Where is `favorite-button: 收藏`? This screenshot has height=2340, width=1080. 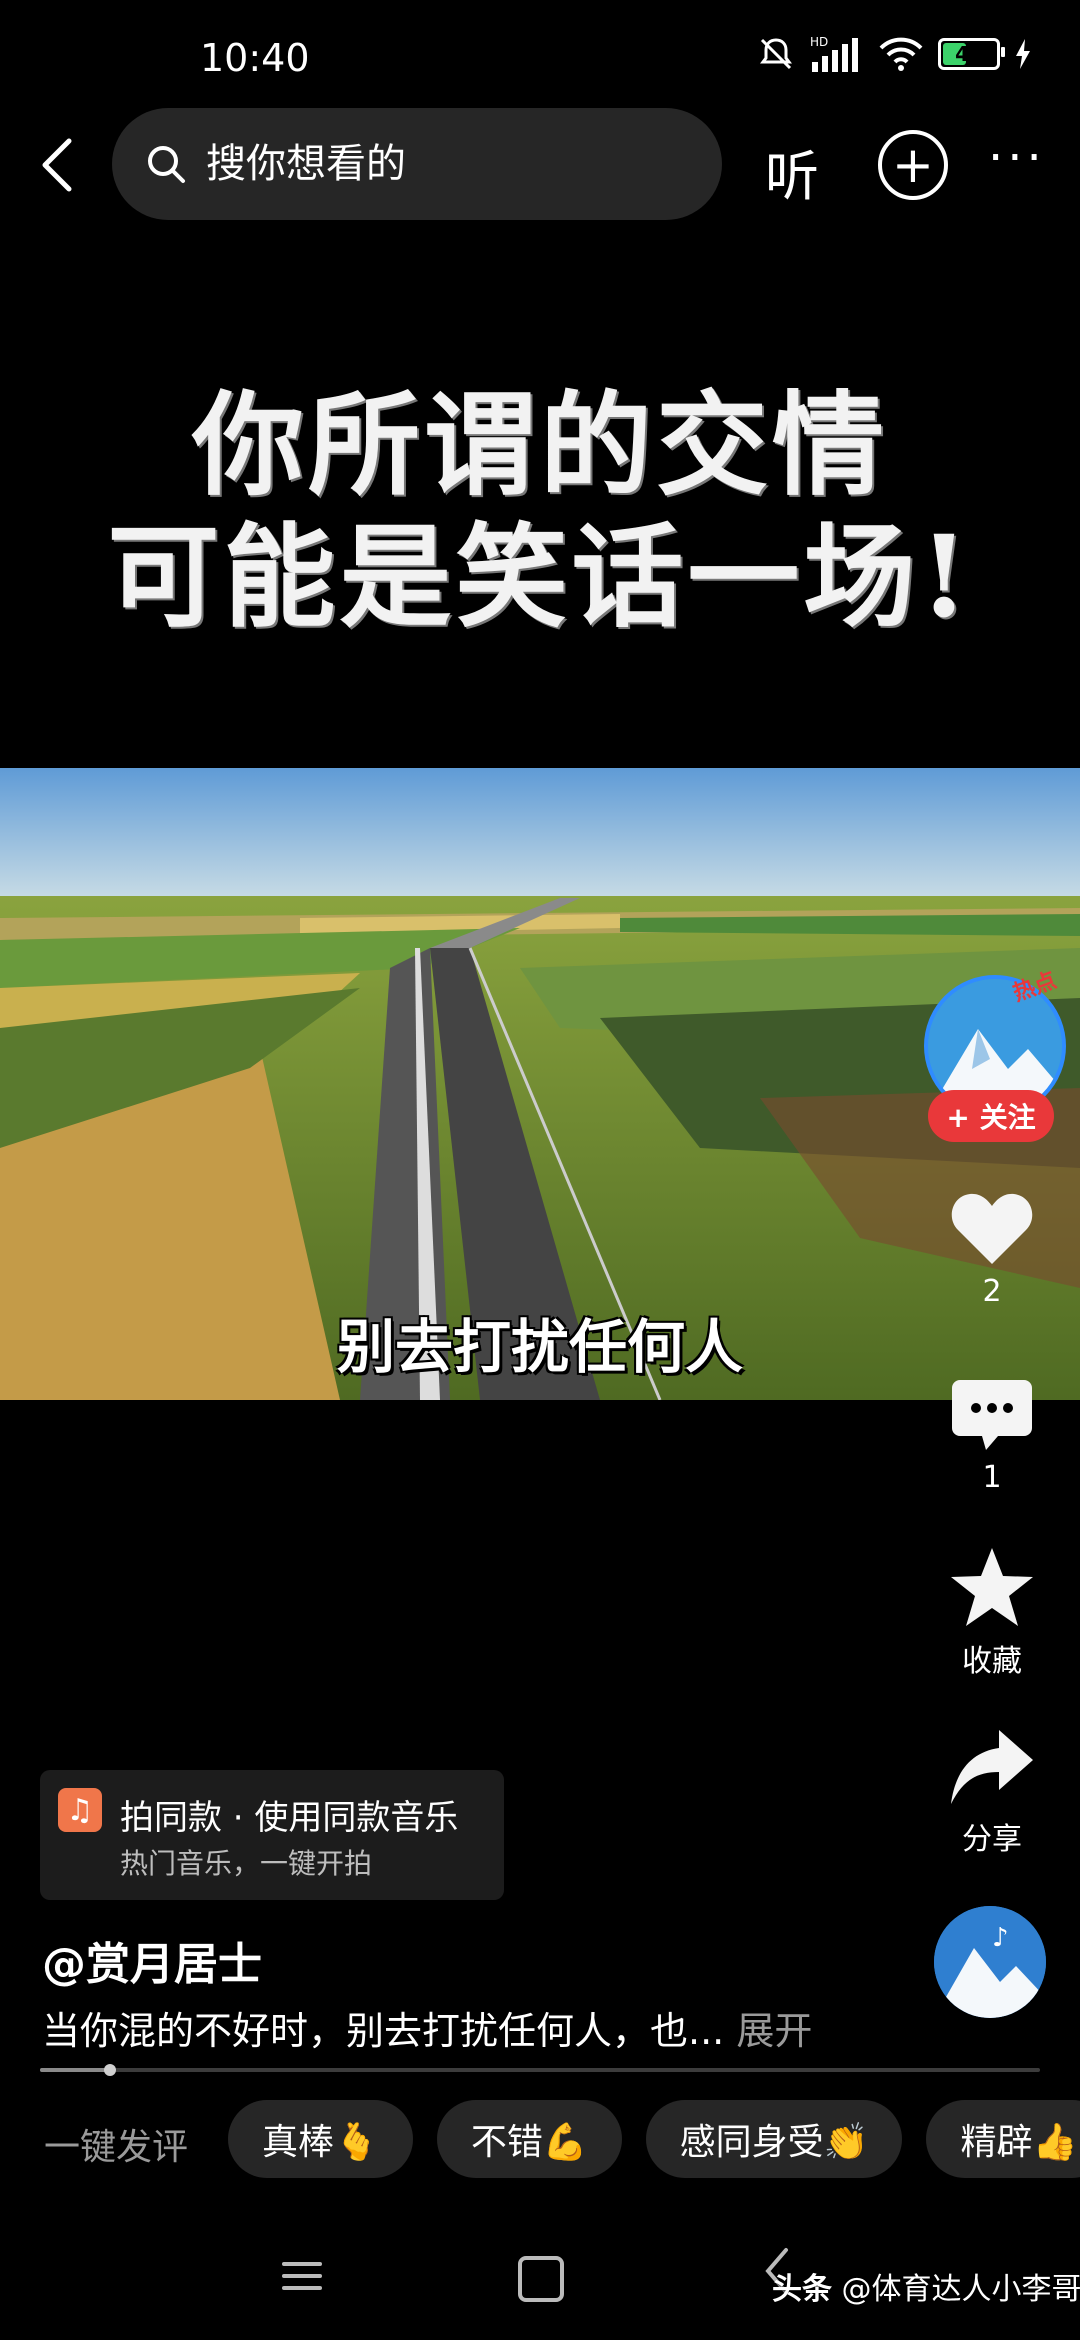
favorite-button: 收藏 is located at coordinates (992, 1613).